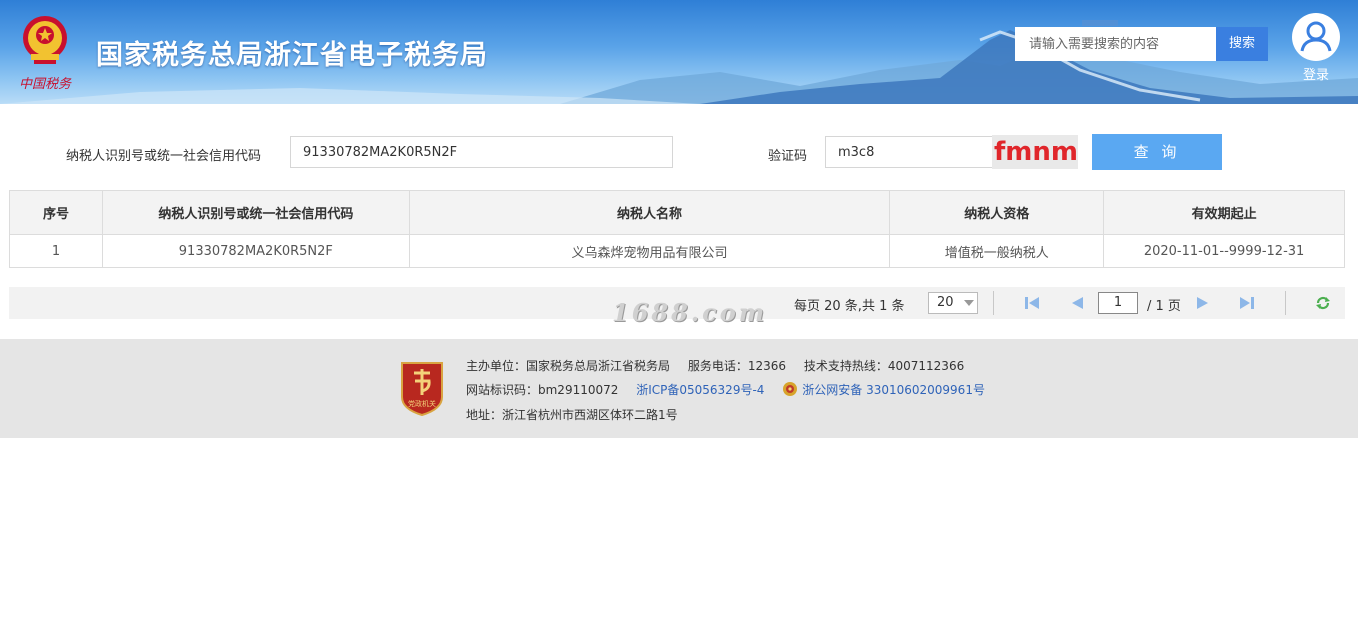 Image resolution: width=1358 pixels, height=624 pixels. I want to click on pagination-summary: 每页 20 条,共 1 条, so click(849, 306).